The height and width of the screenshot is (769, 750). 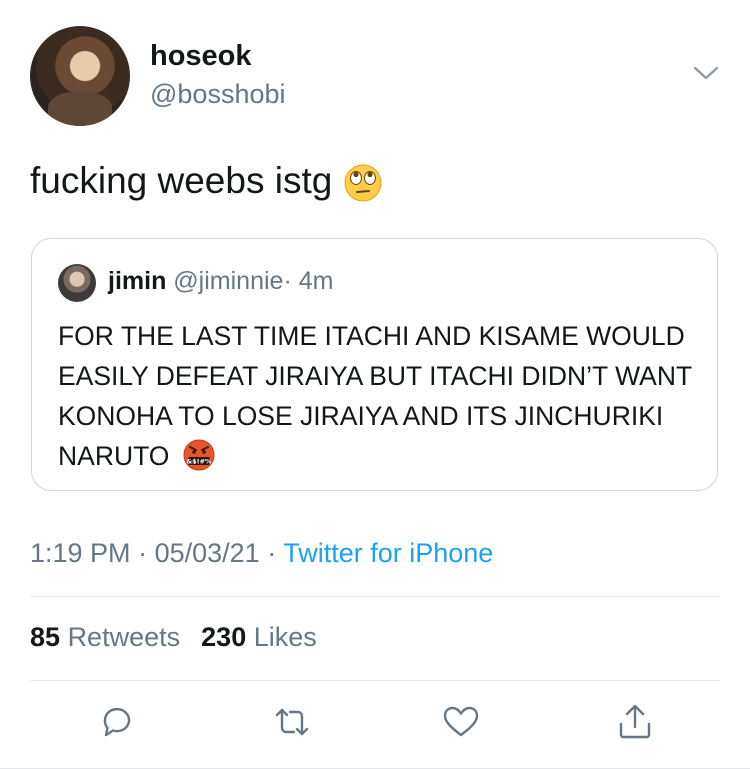 What do you see at coordinates (706, 73) in the screenshot?
I see `chevron-down-icon` at bounding box center [706, 73].